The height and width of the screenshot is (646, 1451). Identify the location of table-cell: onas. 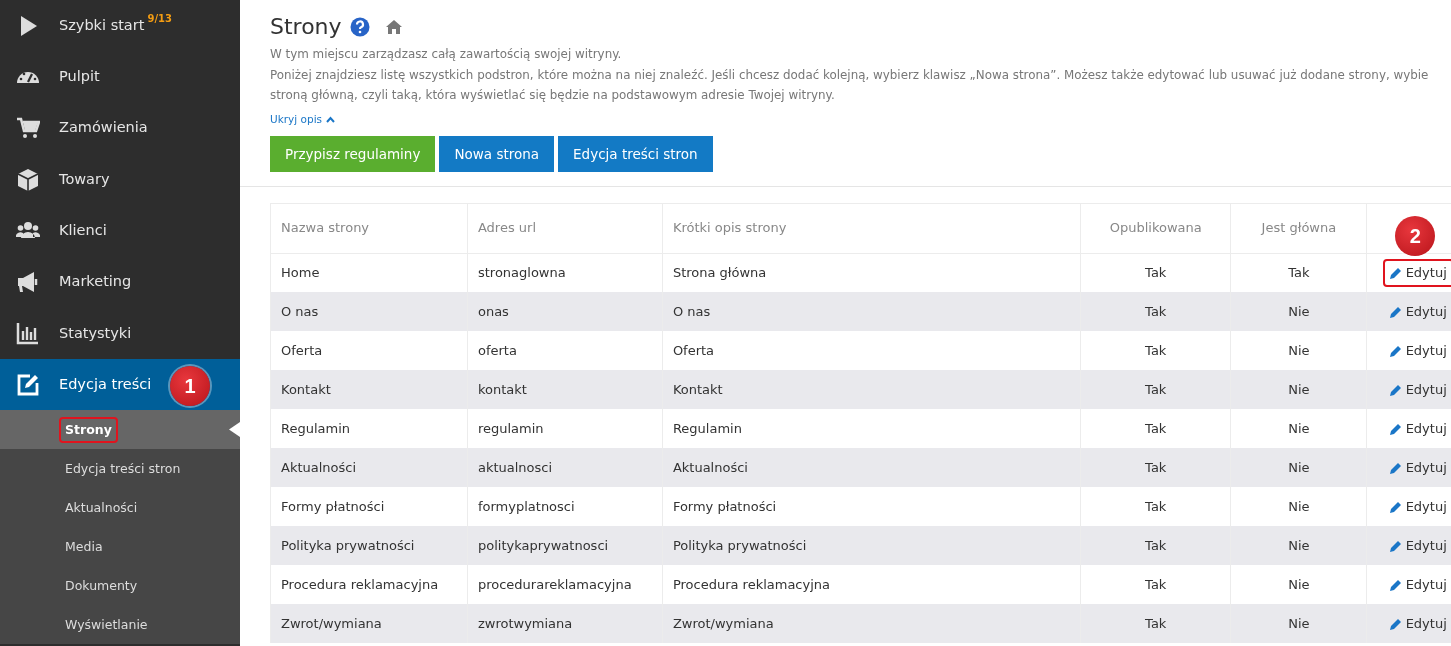
(565, 312).